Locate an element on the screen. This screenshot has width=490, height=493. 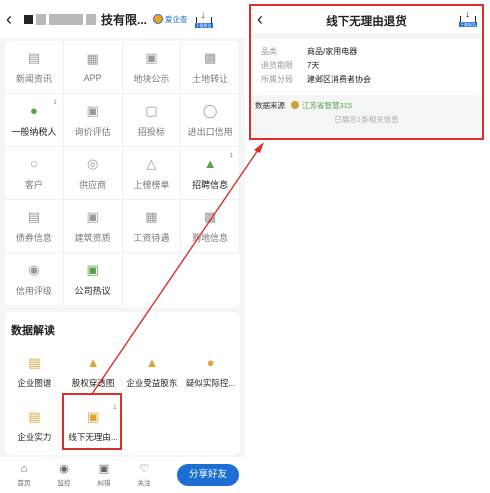
feature-label: 企业图谱 is located at coordinates (34, 383).